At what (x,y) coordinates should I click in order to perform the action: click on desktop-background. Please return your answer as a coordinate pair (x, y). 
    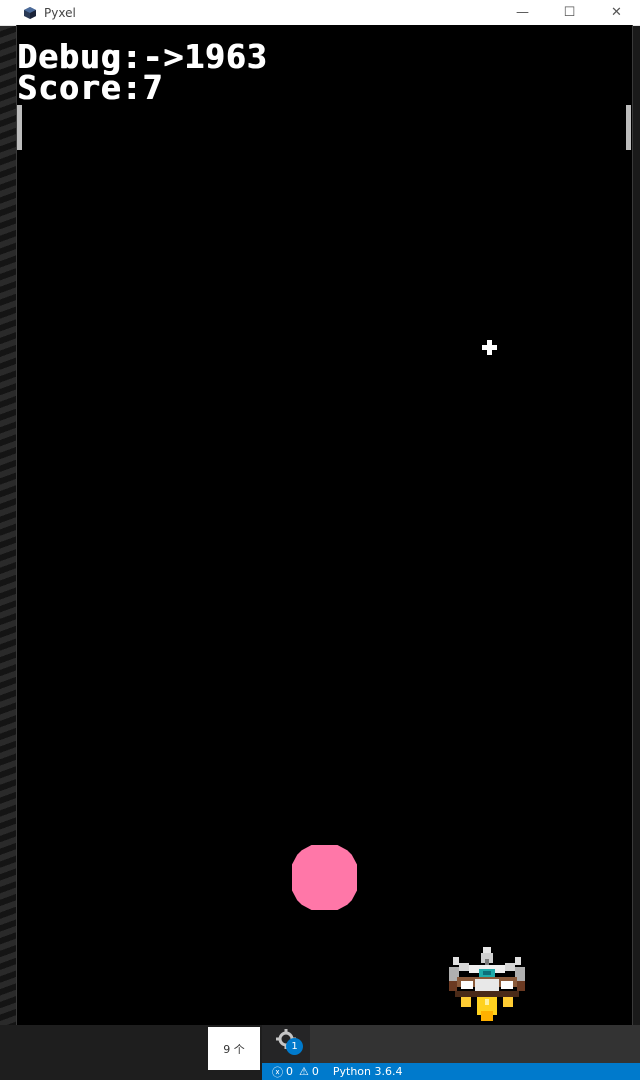
    Looking at the image, I should click on (8, 525).